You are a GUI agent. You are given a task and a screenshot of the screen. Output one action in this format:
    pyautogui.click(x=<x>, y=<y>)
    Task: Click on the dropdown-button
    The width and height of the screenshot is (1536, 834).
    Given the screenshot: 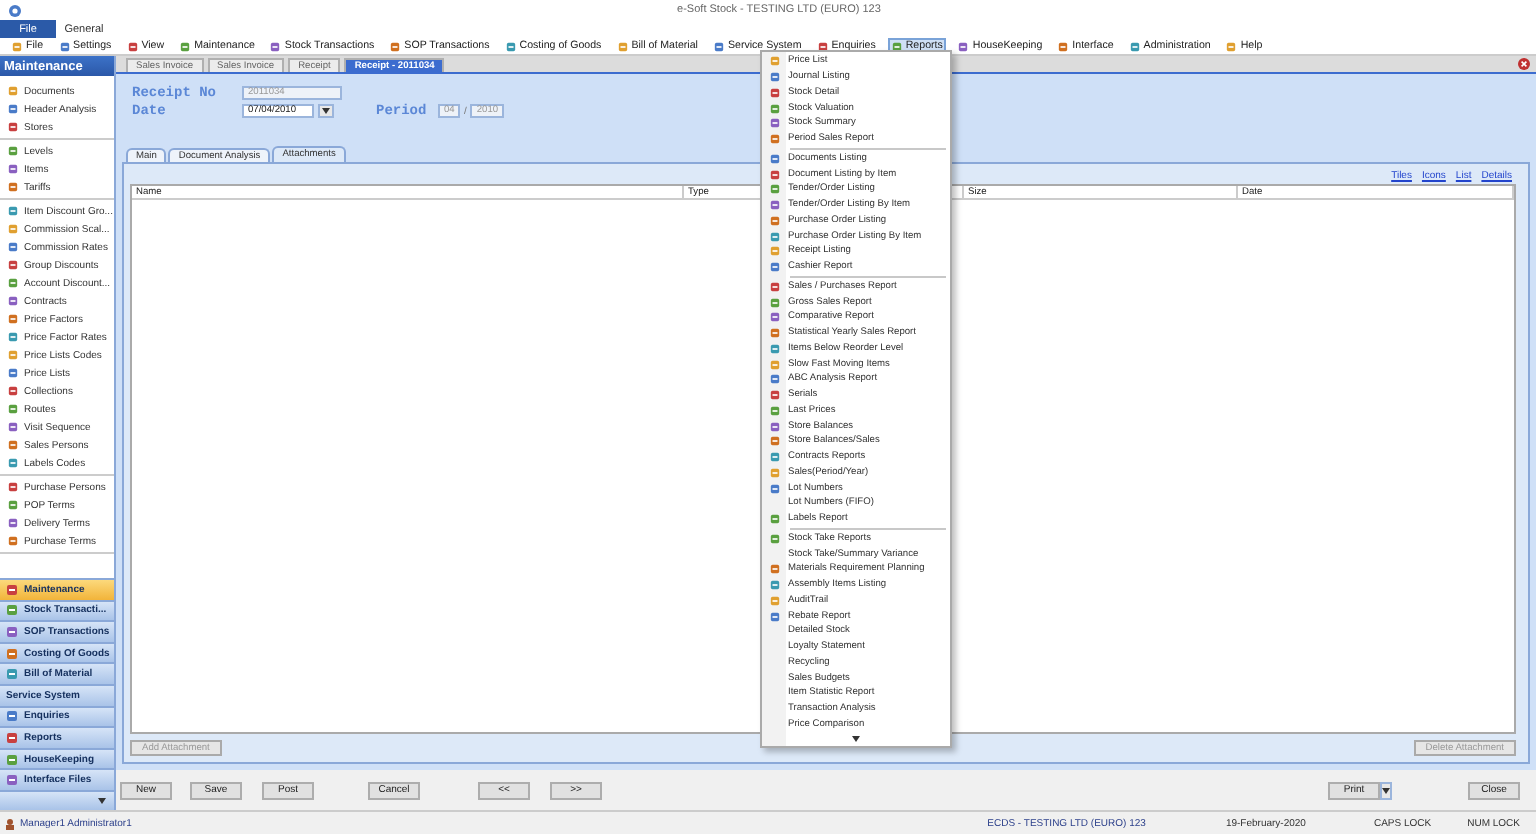 What is the action you would take?
    pyautogui.click(x=326, y=111)
    